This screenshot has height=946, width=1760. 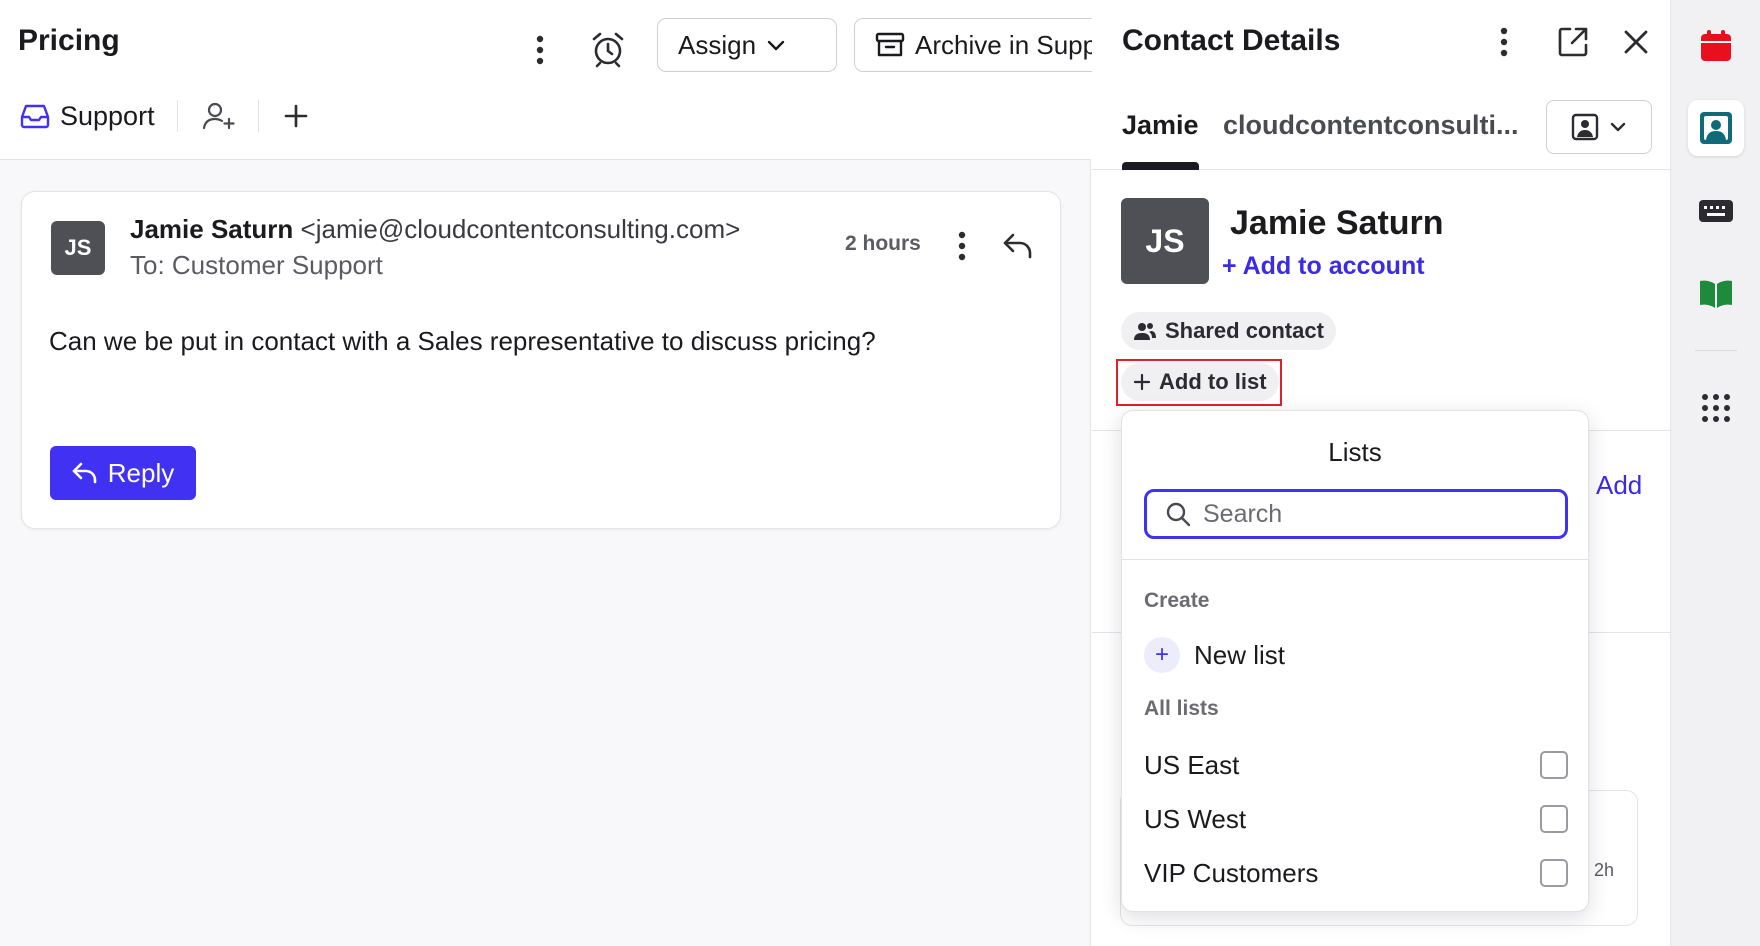 I want to click on message-more-icon, so click(x=962, y=246).